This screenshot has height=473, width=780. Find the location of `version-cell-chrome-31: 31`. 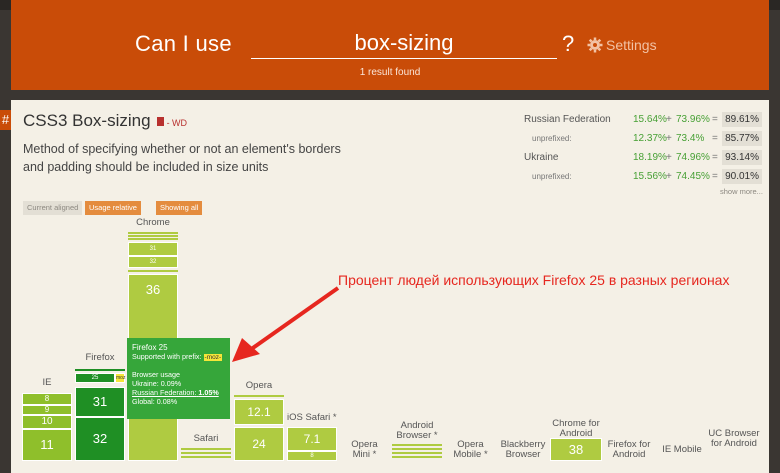

version-cell-chrome-31: 31 is located at coordinates (153, 249).